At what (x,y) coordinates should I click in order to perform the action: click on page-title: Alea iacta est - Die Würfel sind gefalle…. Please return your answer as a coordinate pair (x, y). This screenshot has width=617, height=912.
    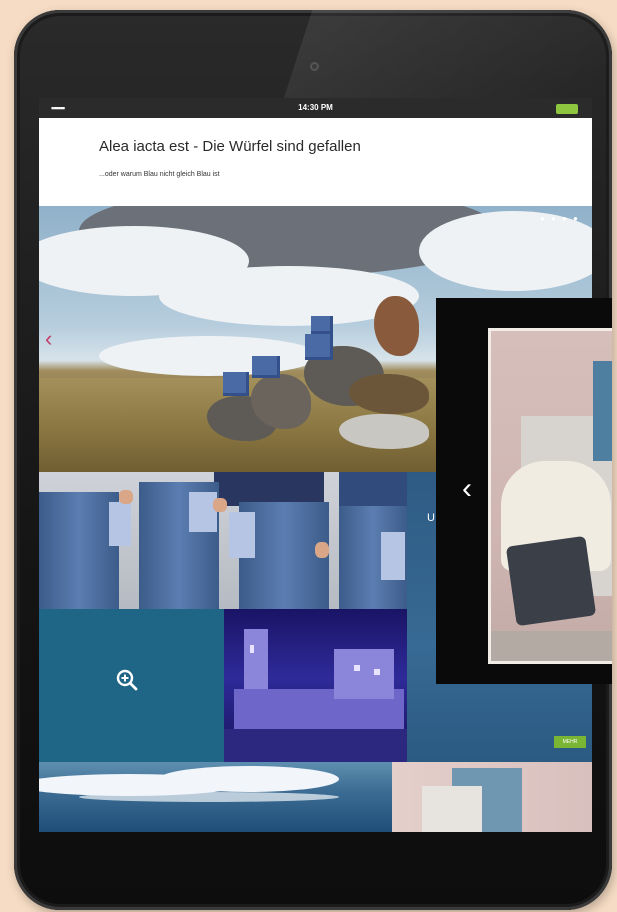
    Looking at the image, I should click on (230, 146).